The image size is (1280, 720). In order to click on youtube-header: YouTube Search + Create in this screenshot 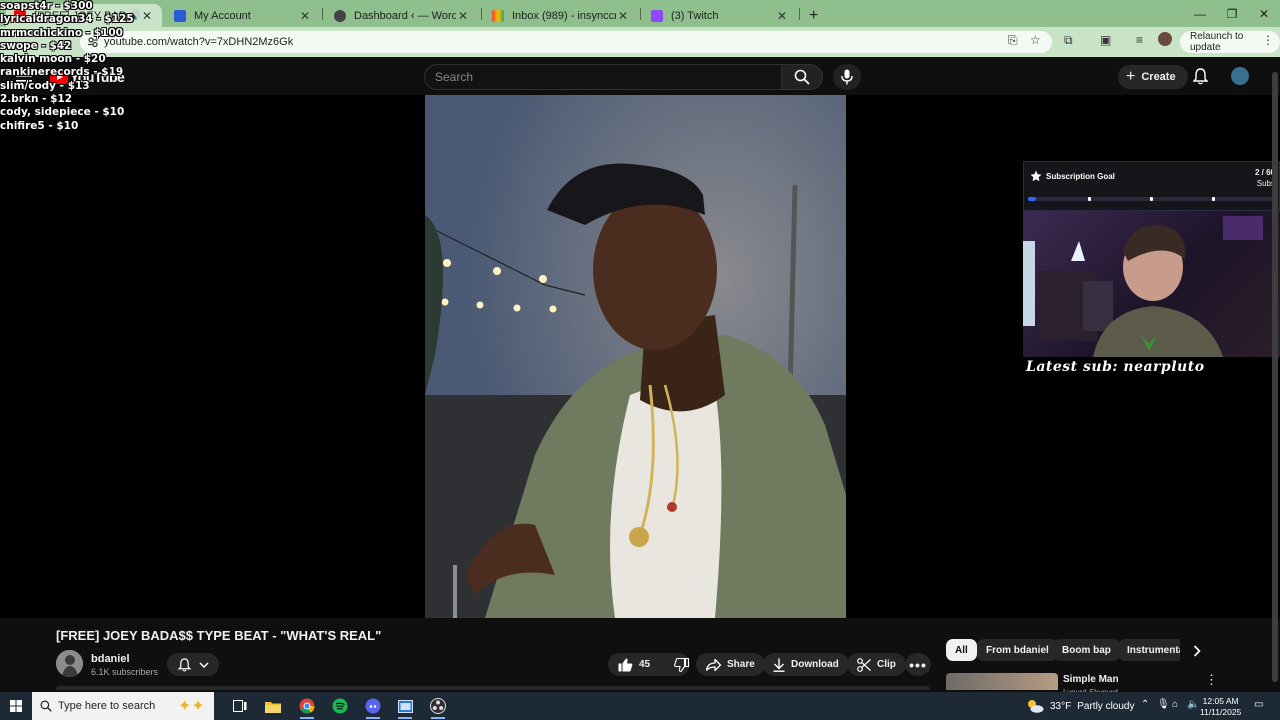, I will do `click(640, 76)`.